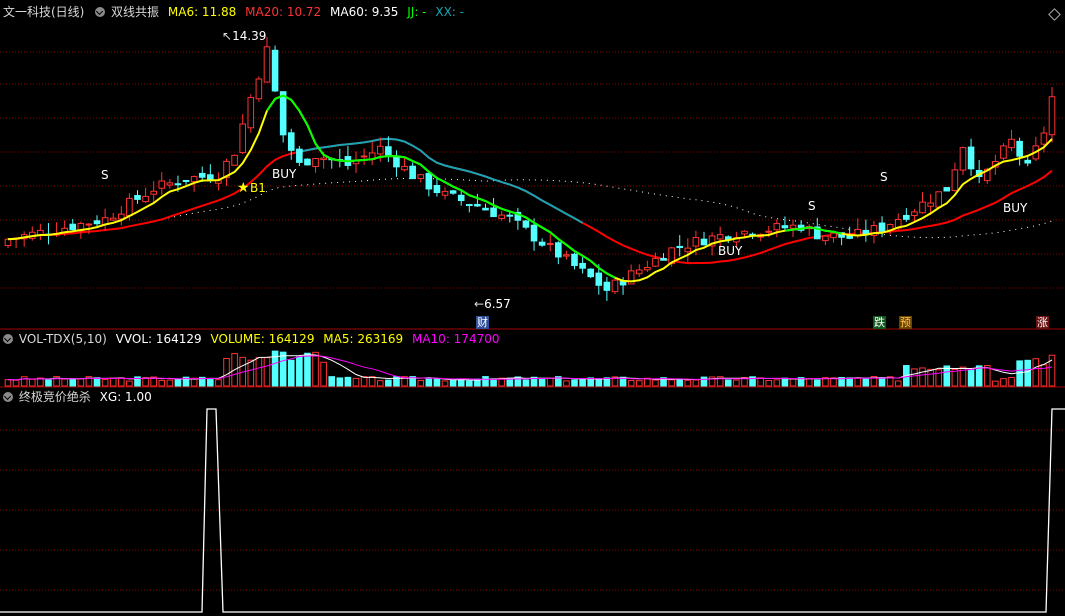  What do you see at coordinates (492, 304) in the screenshot?
I see `low-price-label: ←6.57` at bounding box center [492, 304].